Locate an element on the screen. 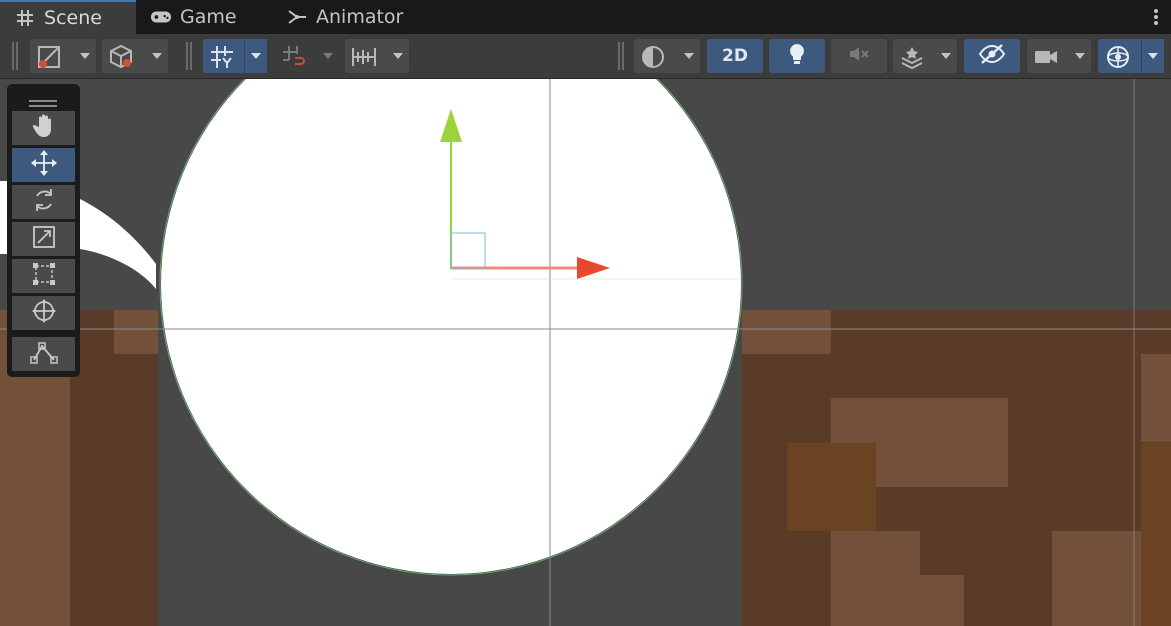 The width and height of the screenshot is (1171, 626). gizmos-dropdown is located at coordinates (1131, 56).